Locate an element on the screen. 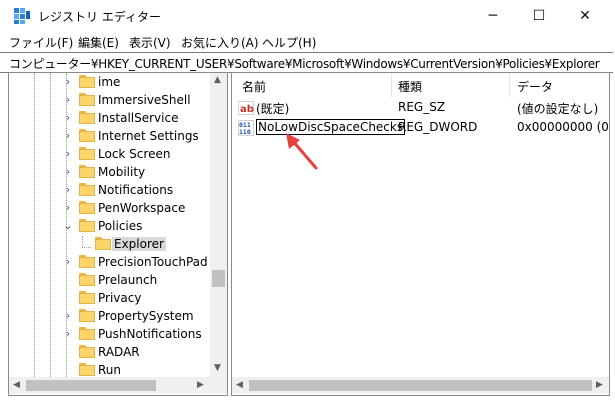 Image resolution: width=615 pixels, height=403 pixels. tree-item-label: RADAR is located at coordinates (119, 352).